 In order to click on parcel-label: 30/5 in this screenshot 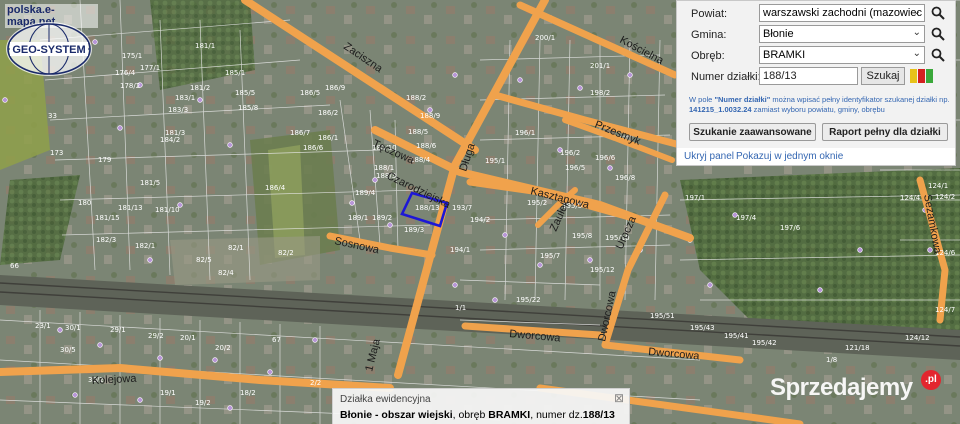, I will do `click(68, 350)`.